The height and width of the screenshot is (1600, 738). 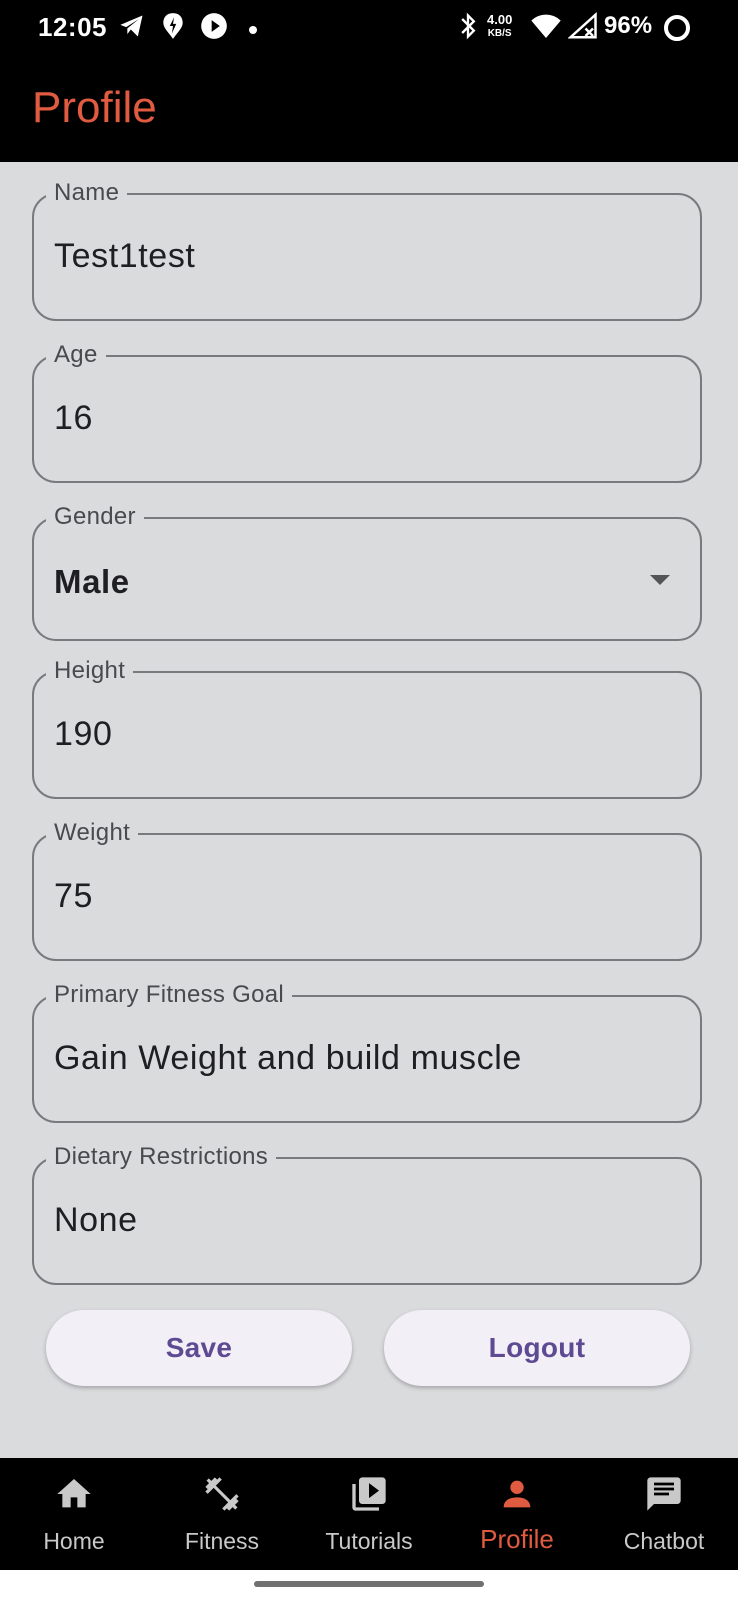 I want to click on nav-item-home: Home, so click(x=74, y=1514).